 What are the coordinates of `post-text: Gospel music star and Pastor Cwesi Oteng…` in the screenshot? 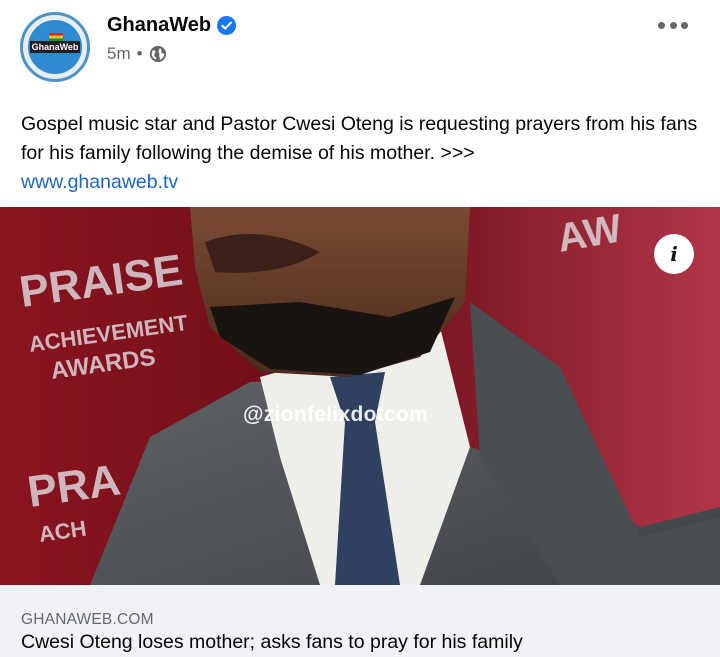 It's located at (359, 138).